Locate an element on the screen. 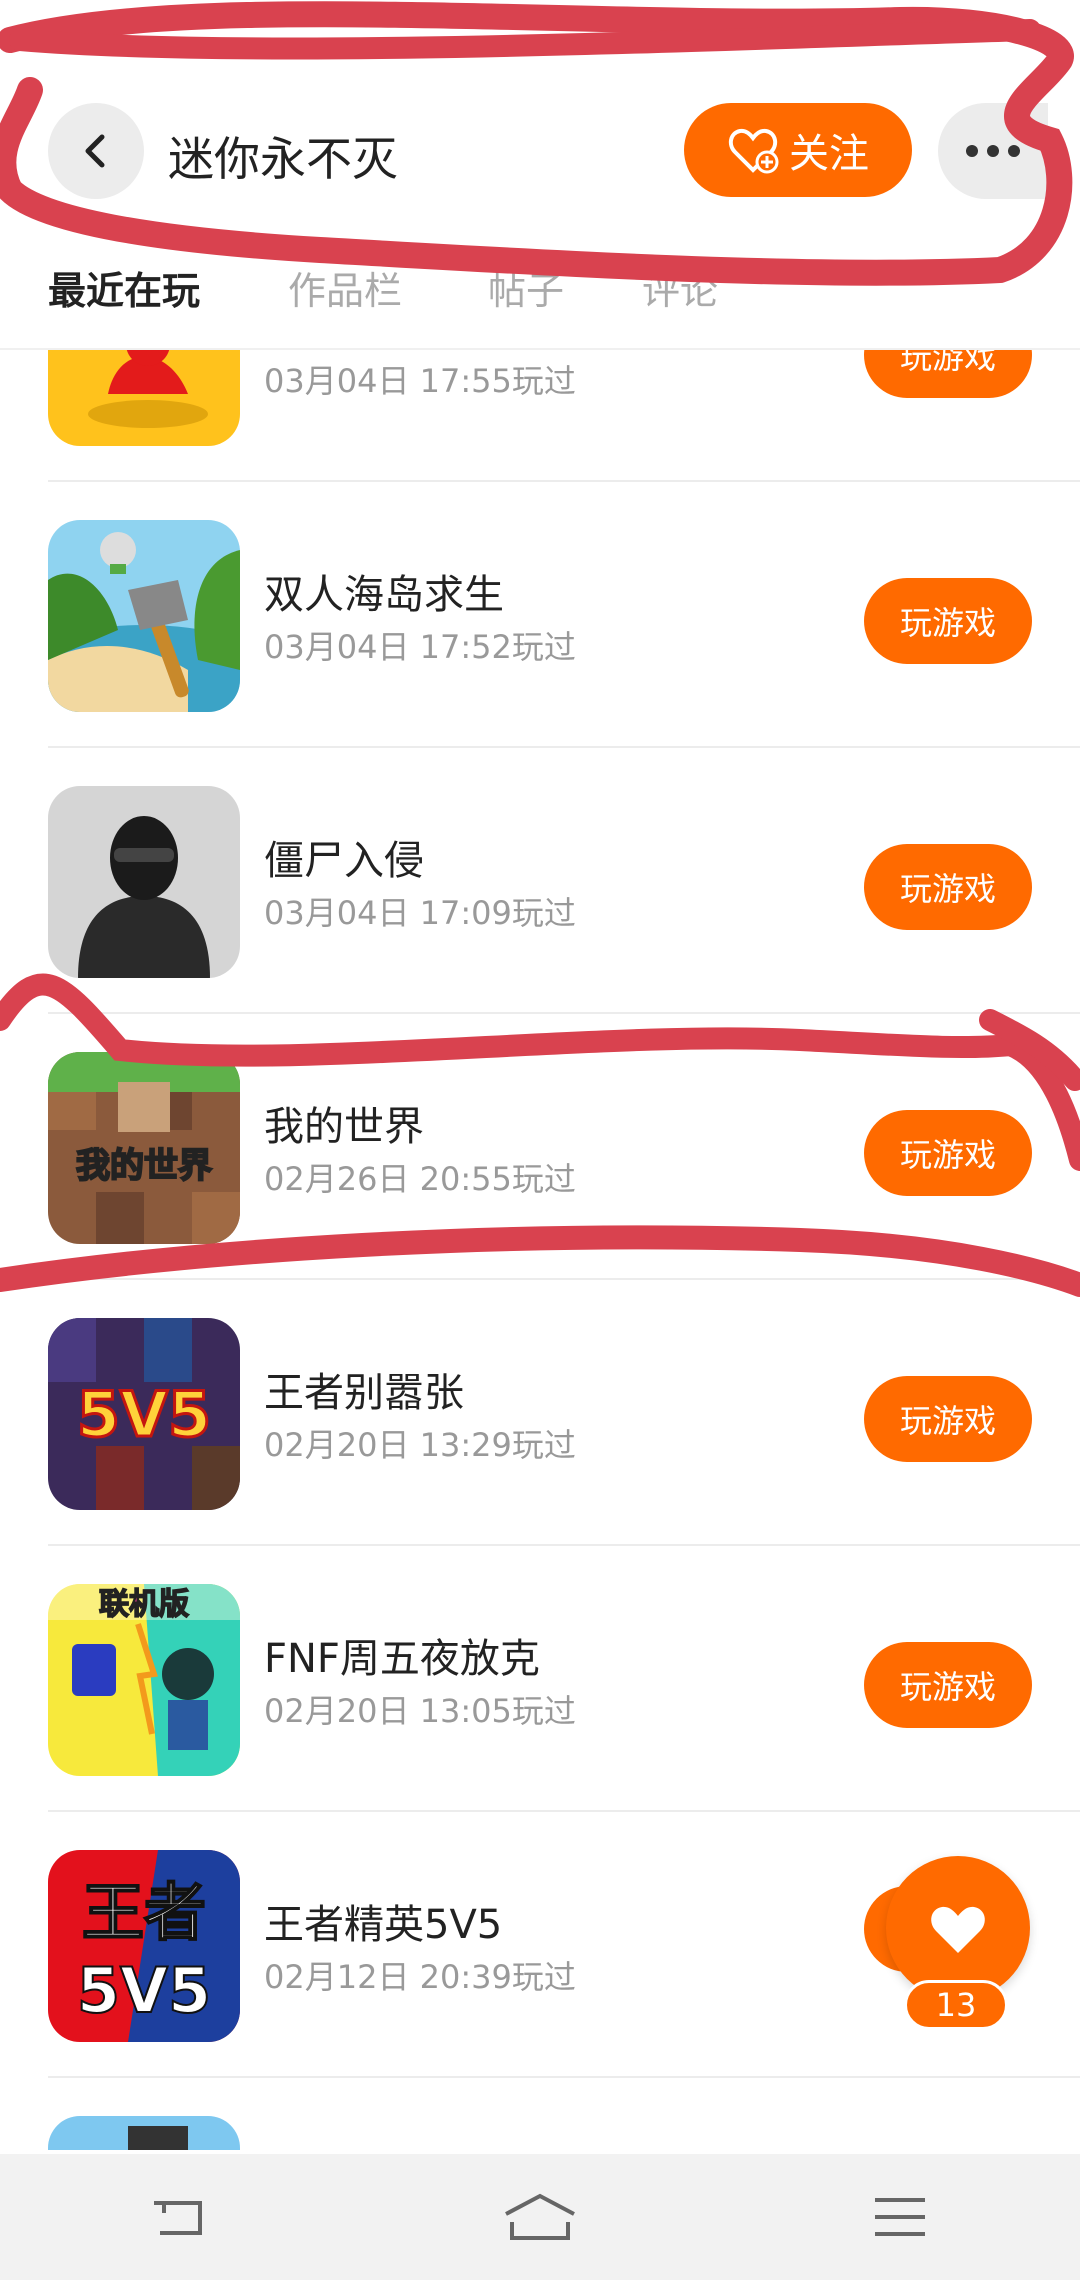 The width and height of the screenshot is (1080, 2280). like-button is located at coordinates (958, 1928).